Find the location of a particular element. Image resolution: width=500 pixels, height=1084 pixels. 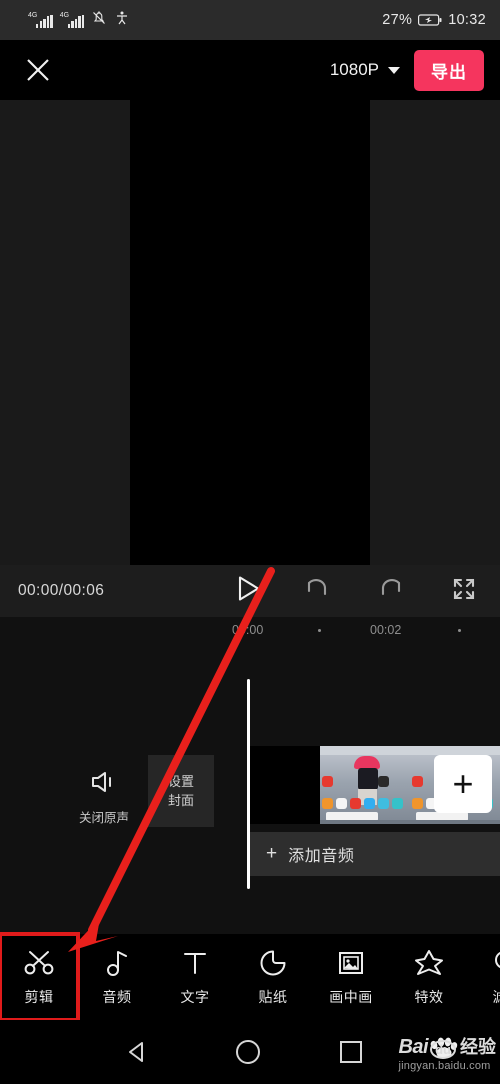

set-cover-label-line2: 封面 is located at coordinates (180, 800).